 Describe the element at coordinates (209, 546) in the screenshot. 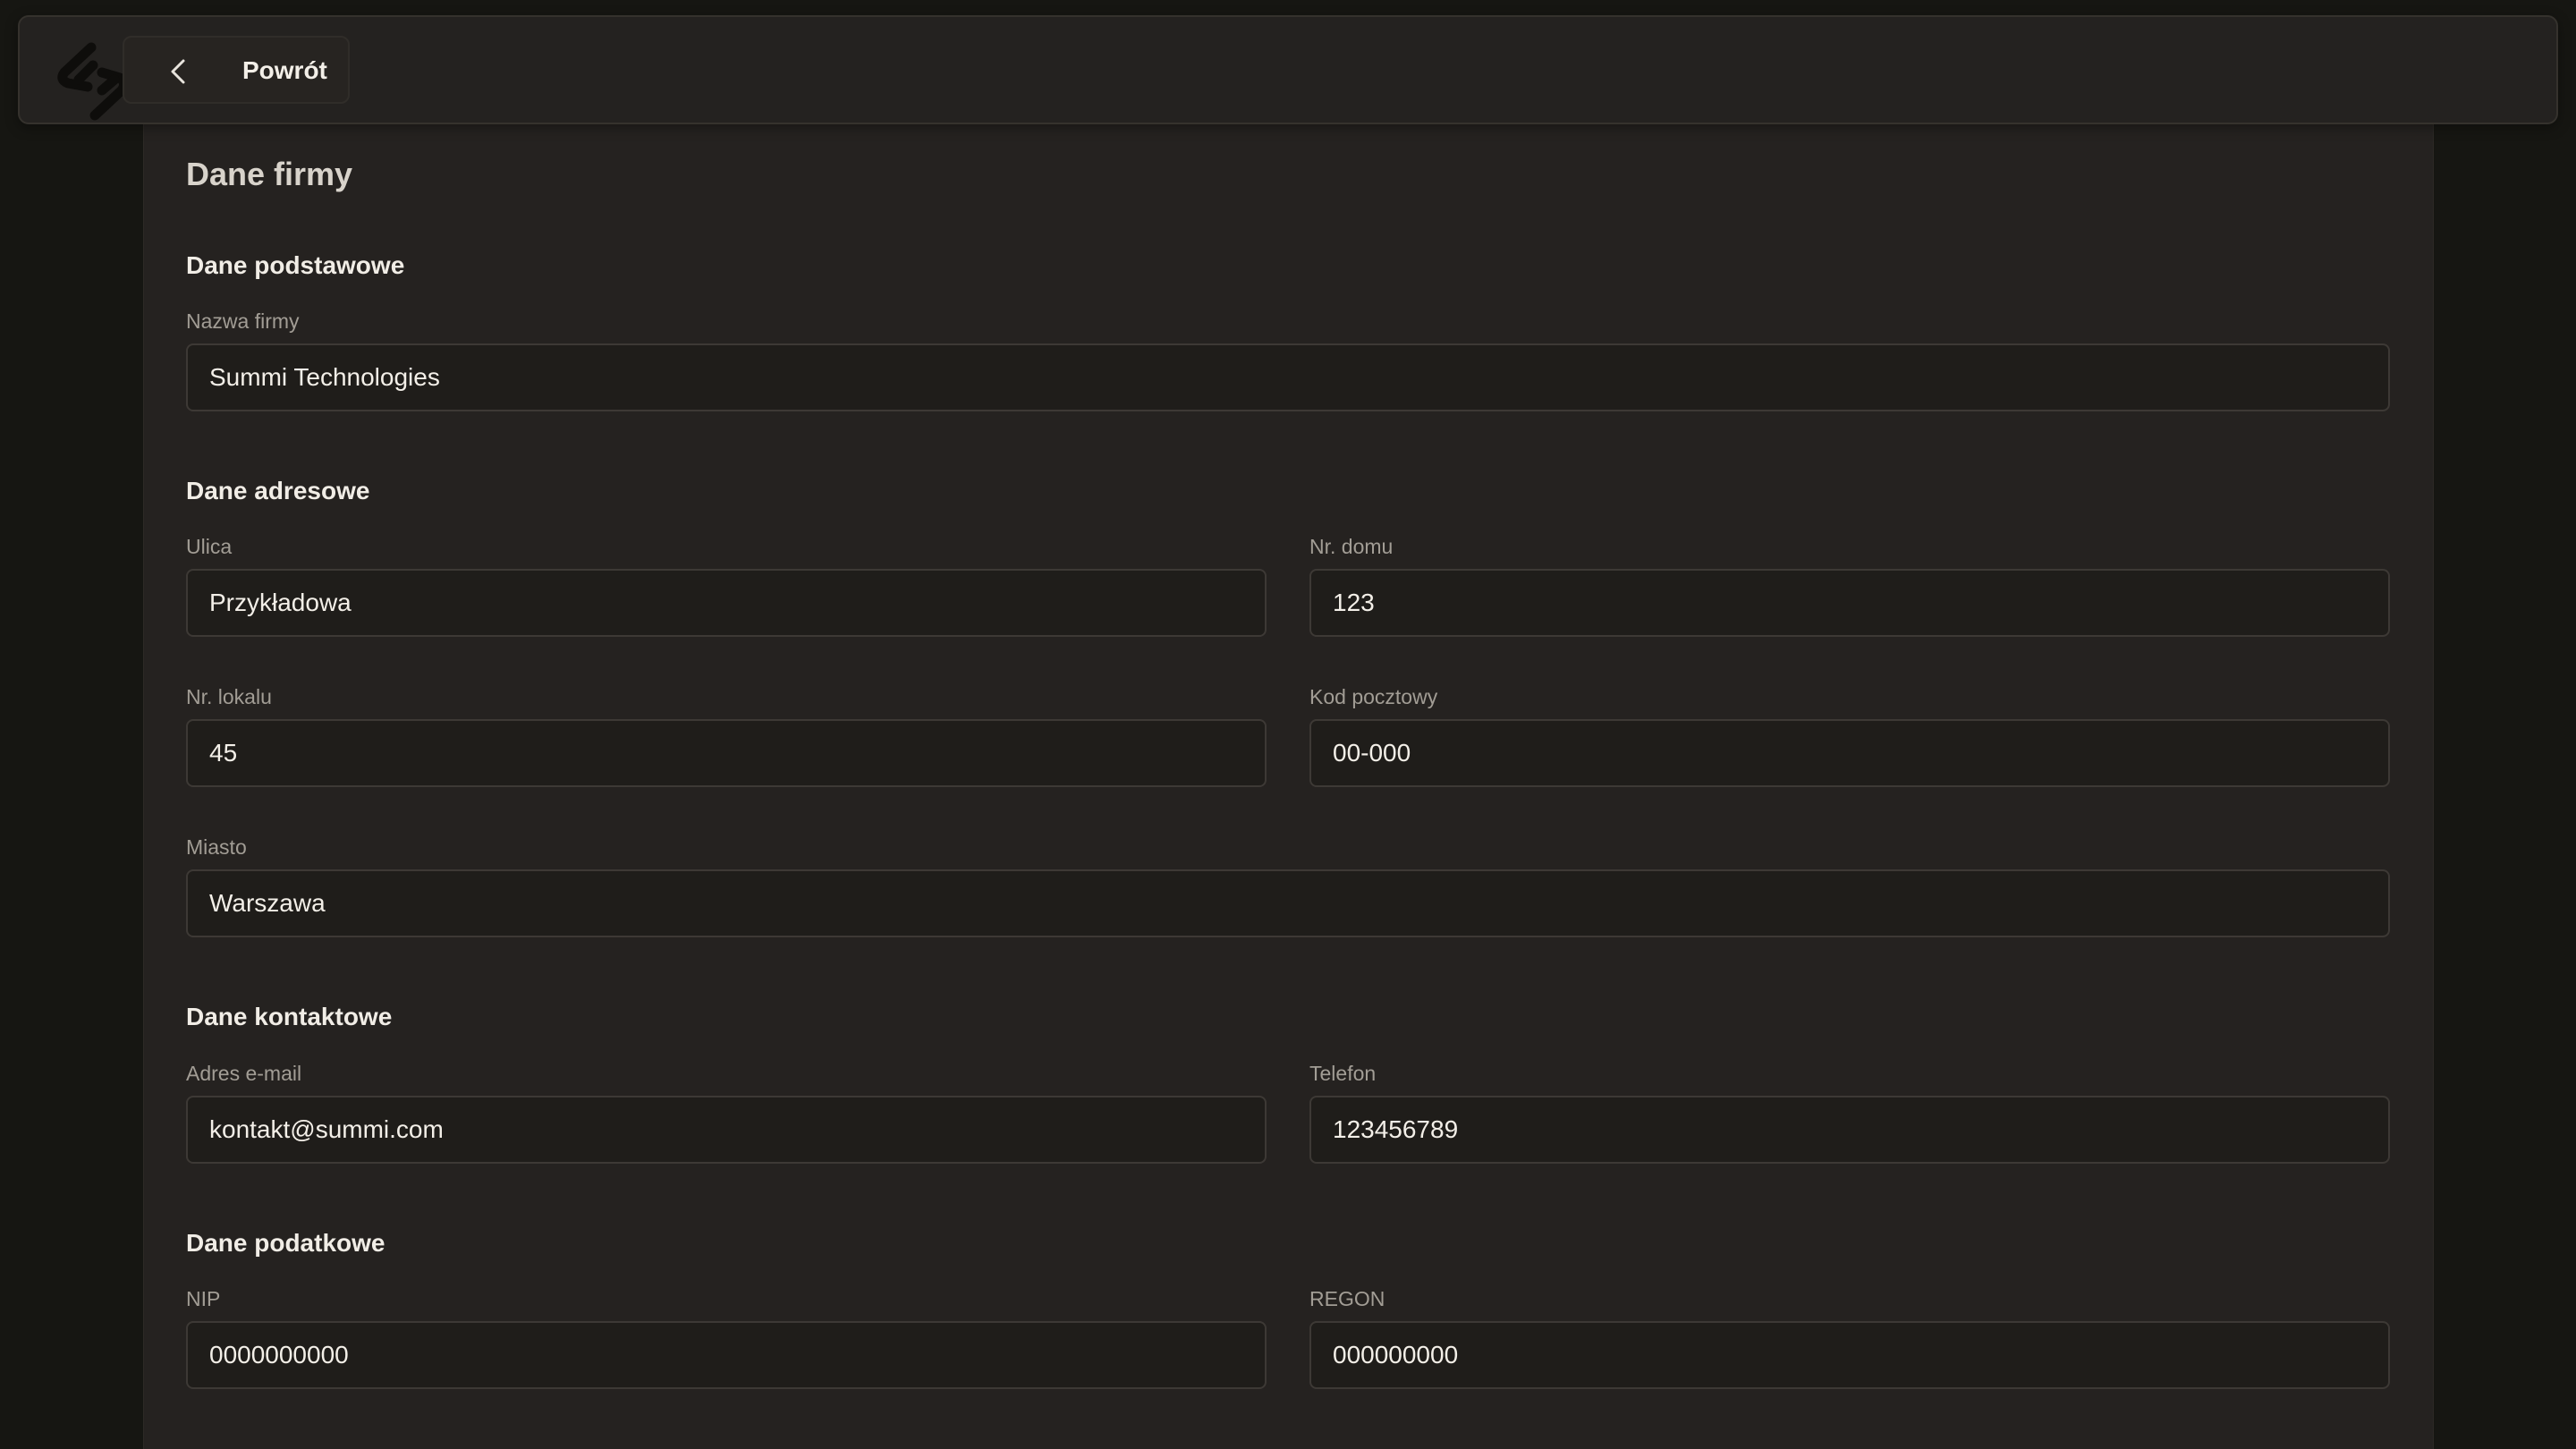

I see `street-label: Ulica` at that location.